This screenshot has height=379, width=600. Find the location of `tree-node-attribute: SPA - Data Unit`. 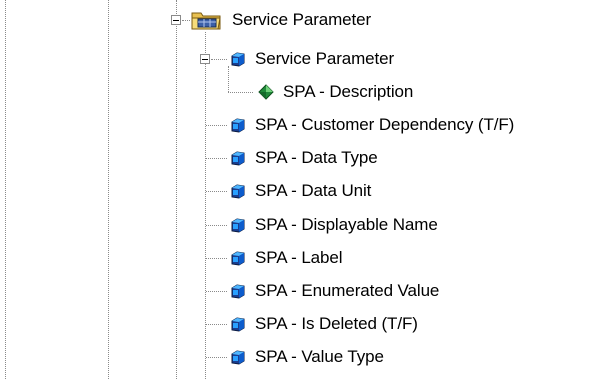

tree-node-attribute: SPA - Data Unit is located at coordinates (300, 191).